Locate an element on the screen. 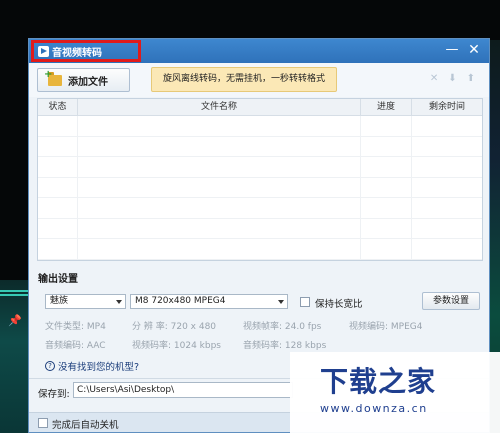 The height and width of the screenshot is (433, 500). audio-bitrate-info: 音频码率: 128 kbps is located at coordinates (285, 346).